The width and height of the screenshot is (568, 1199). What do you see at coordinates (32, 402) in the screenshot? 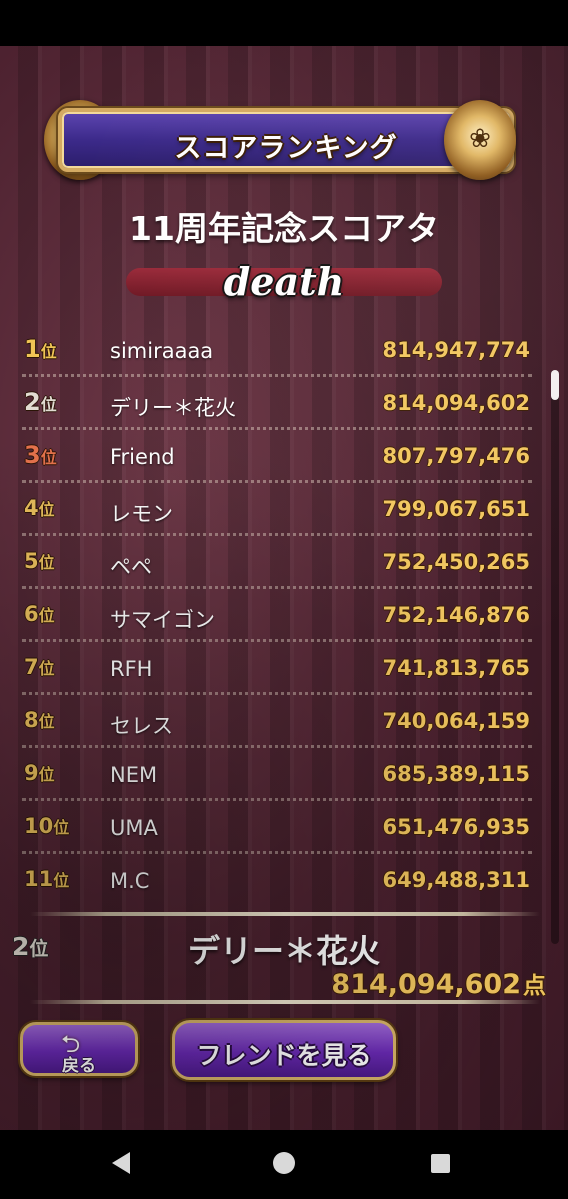
I see `rank-value: 2` at bounding box center [32, 402].